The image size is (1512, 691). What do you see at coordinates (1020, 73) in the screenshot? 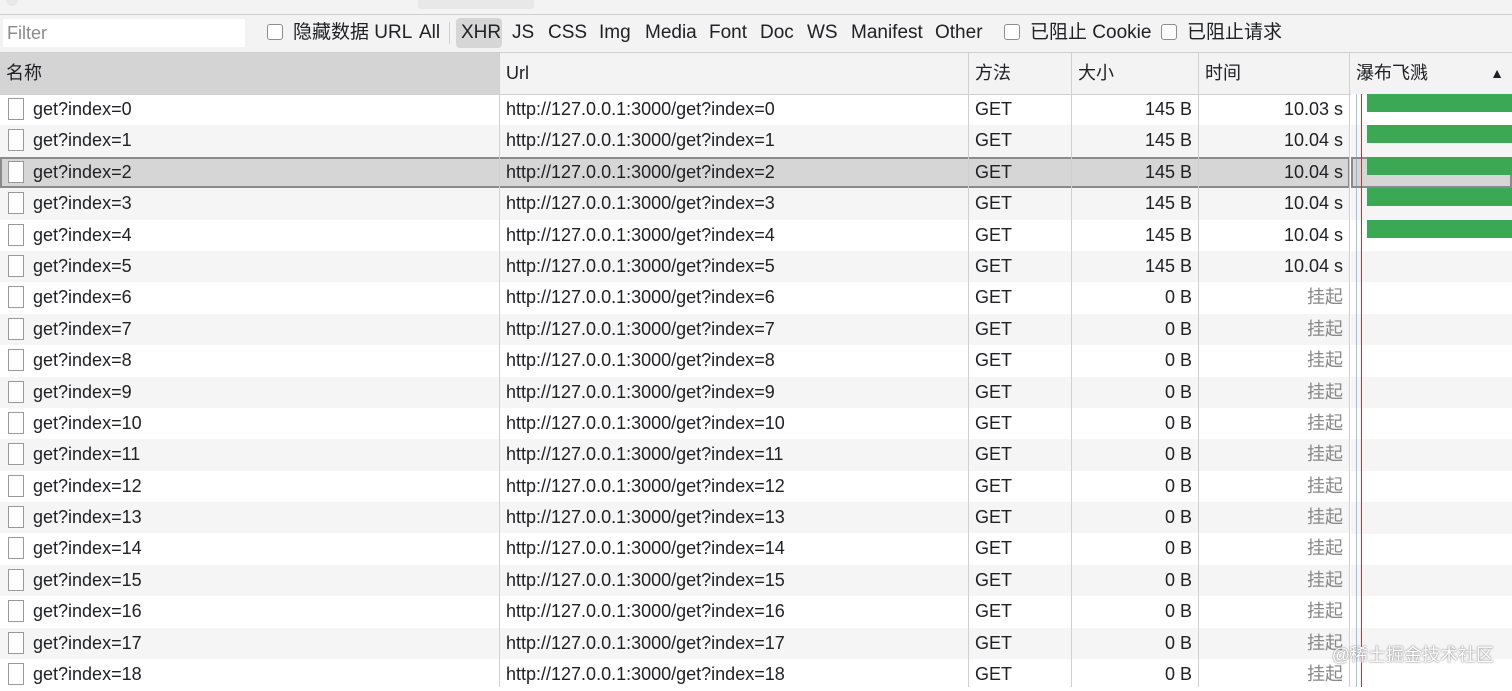
I see `column-header-method: 方法` at bounding box center [1020, 73].